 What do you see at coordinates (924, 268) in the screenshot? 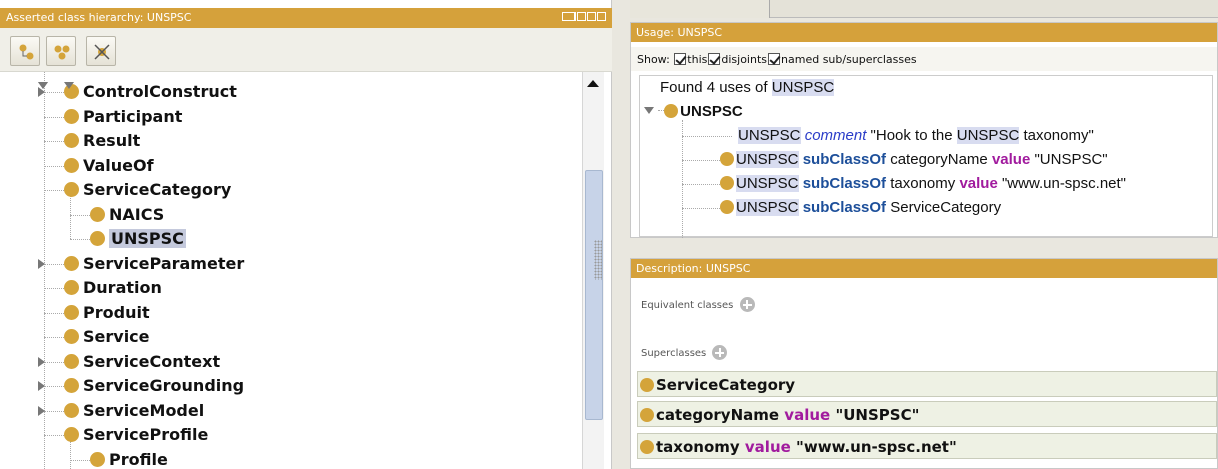
I see `description-header: Description: UNSPSC` at bounding box center [924, 268].